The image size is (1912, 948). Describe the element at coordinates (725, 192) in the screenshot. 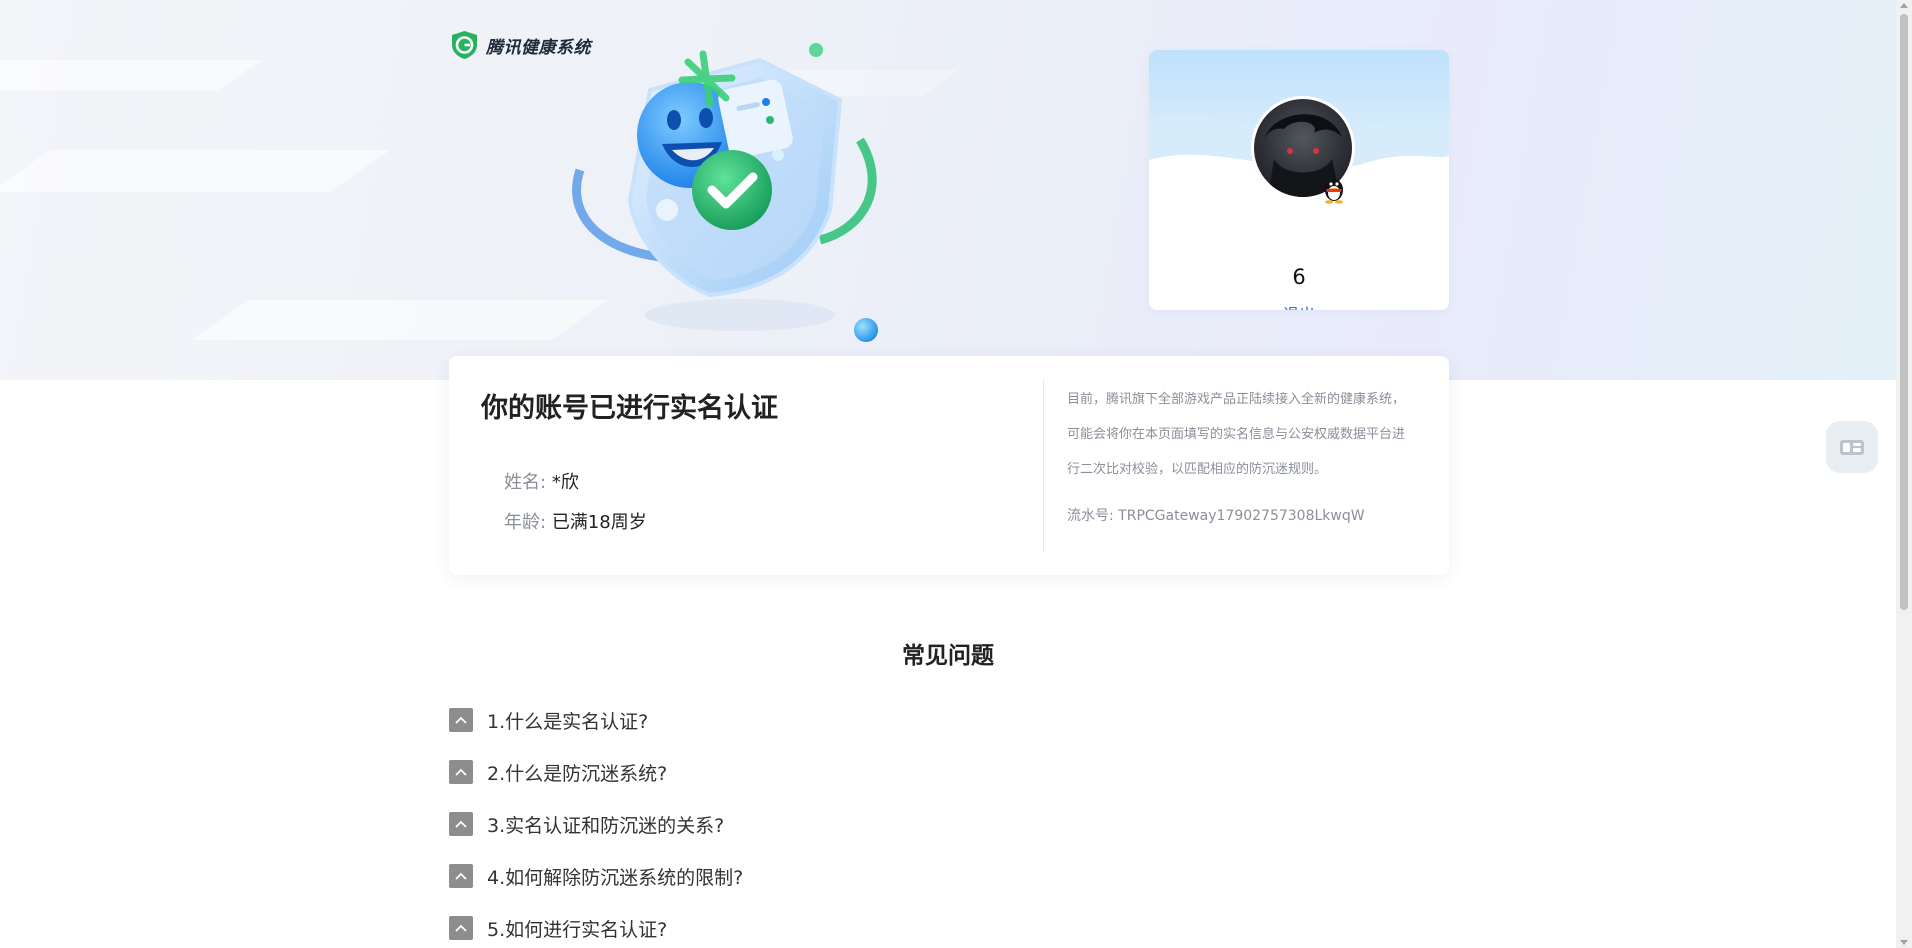

I see `shield-smiley-check-illustration` at that location.